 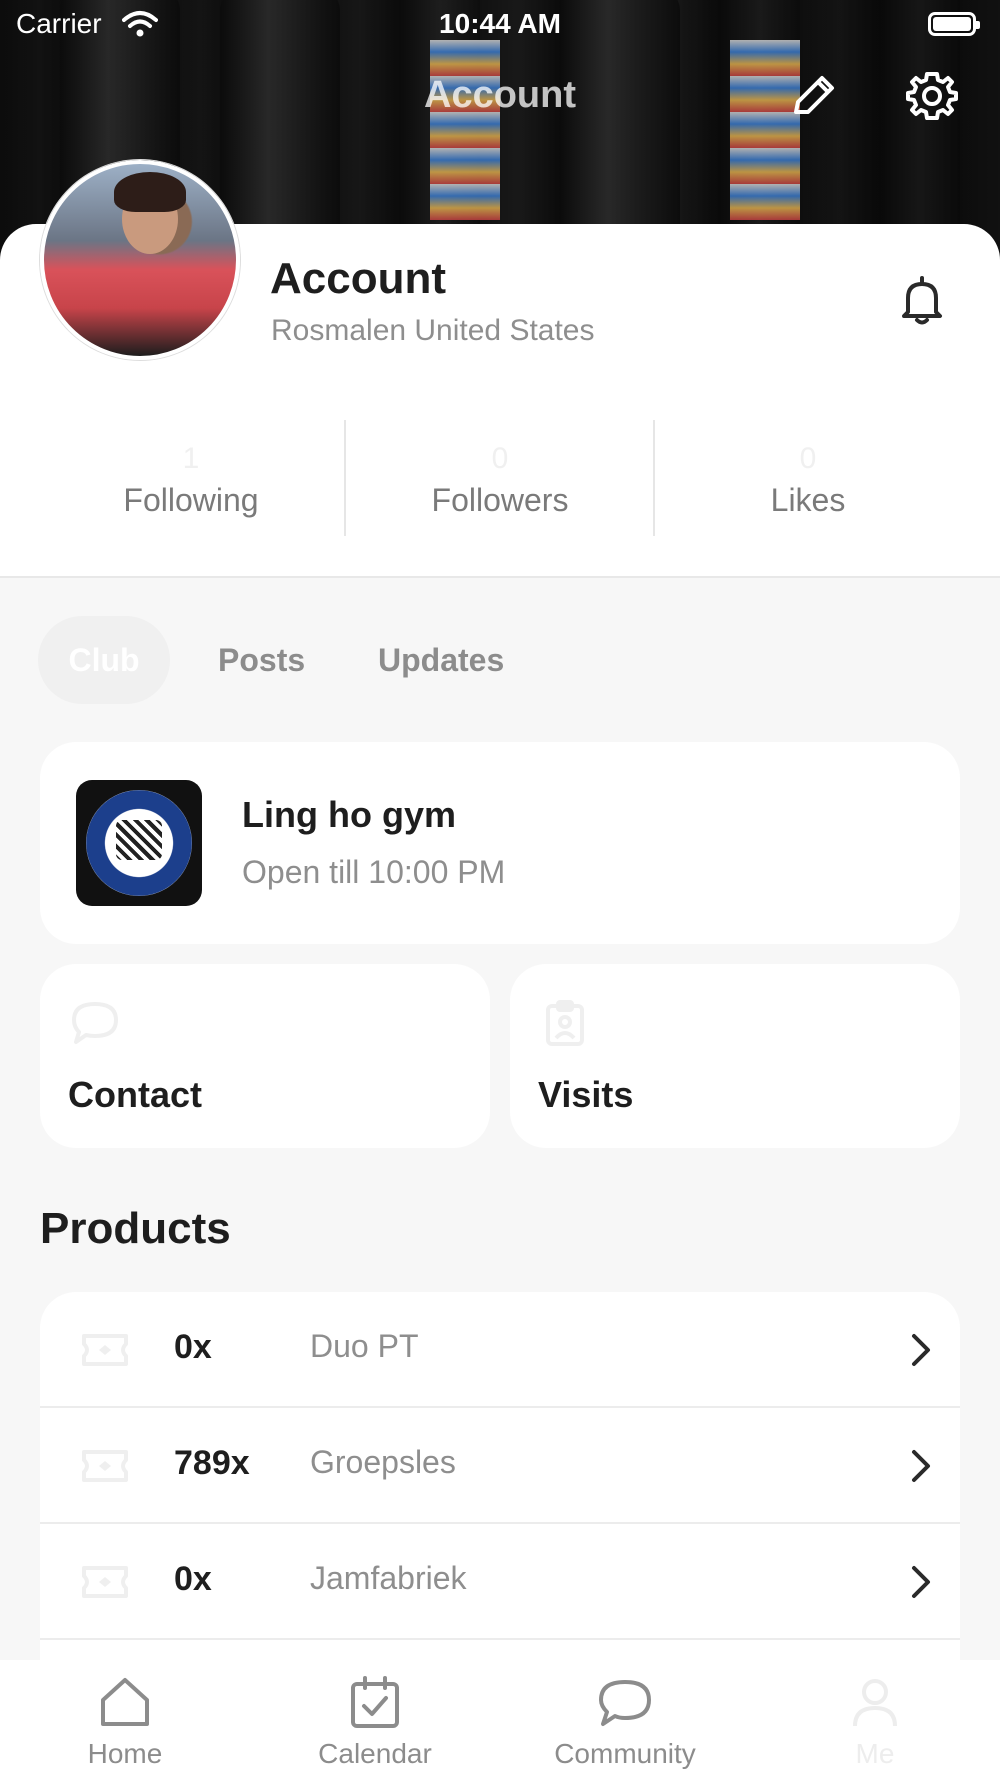 What do you see at coordinates (565, 1023) in the screenshot?
I see `badge-icon` at bounding box center [565, 1023].